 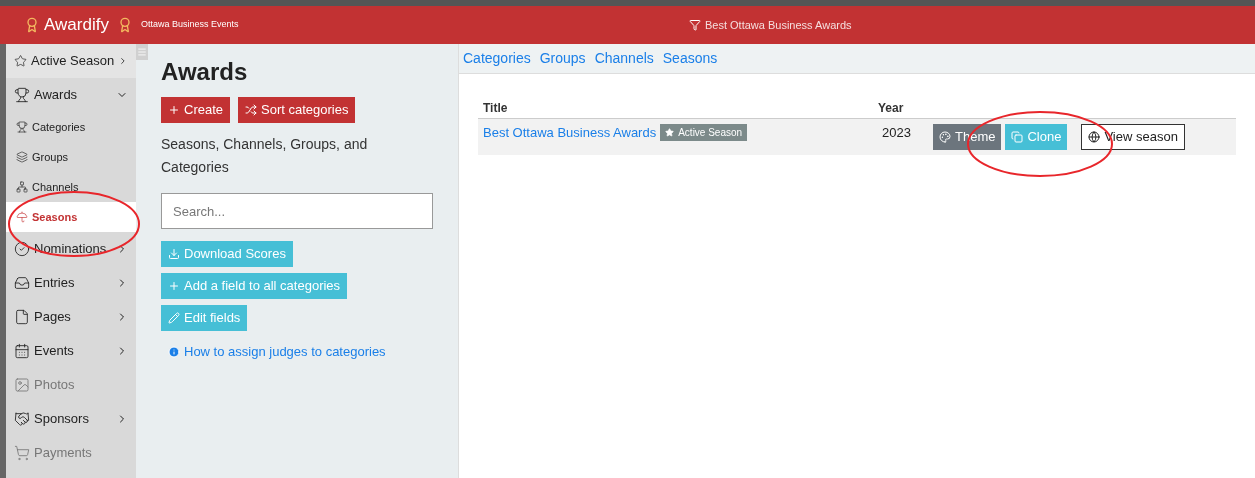 What do you see at coordinates (76, 25) in the screenshot?
I see `brand-name: Awardify` at bounding box center [76, 25].